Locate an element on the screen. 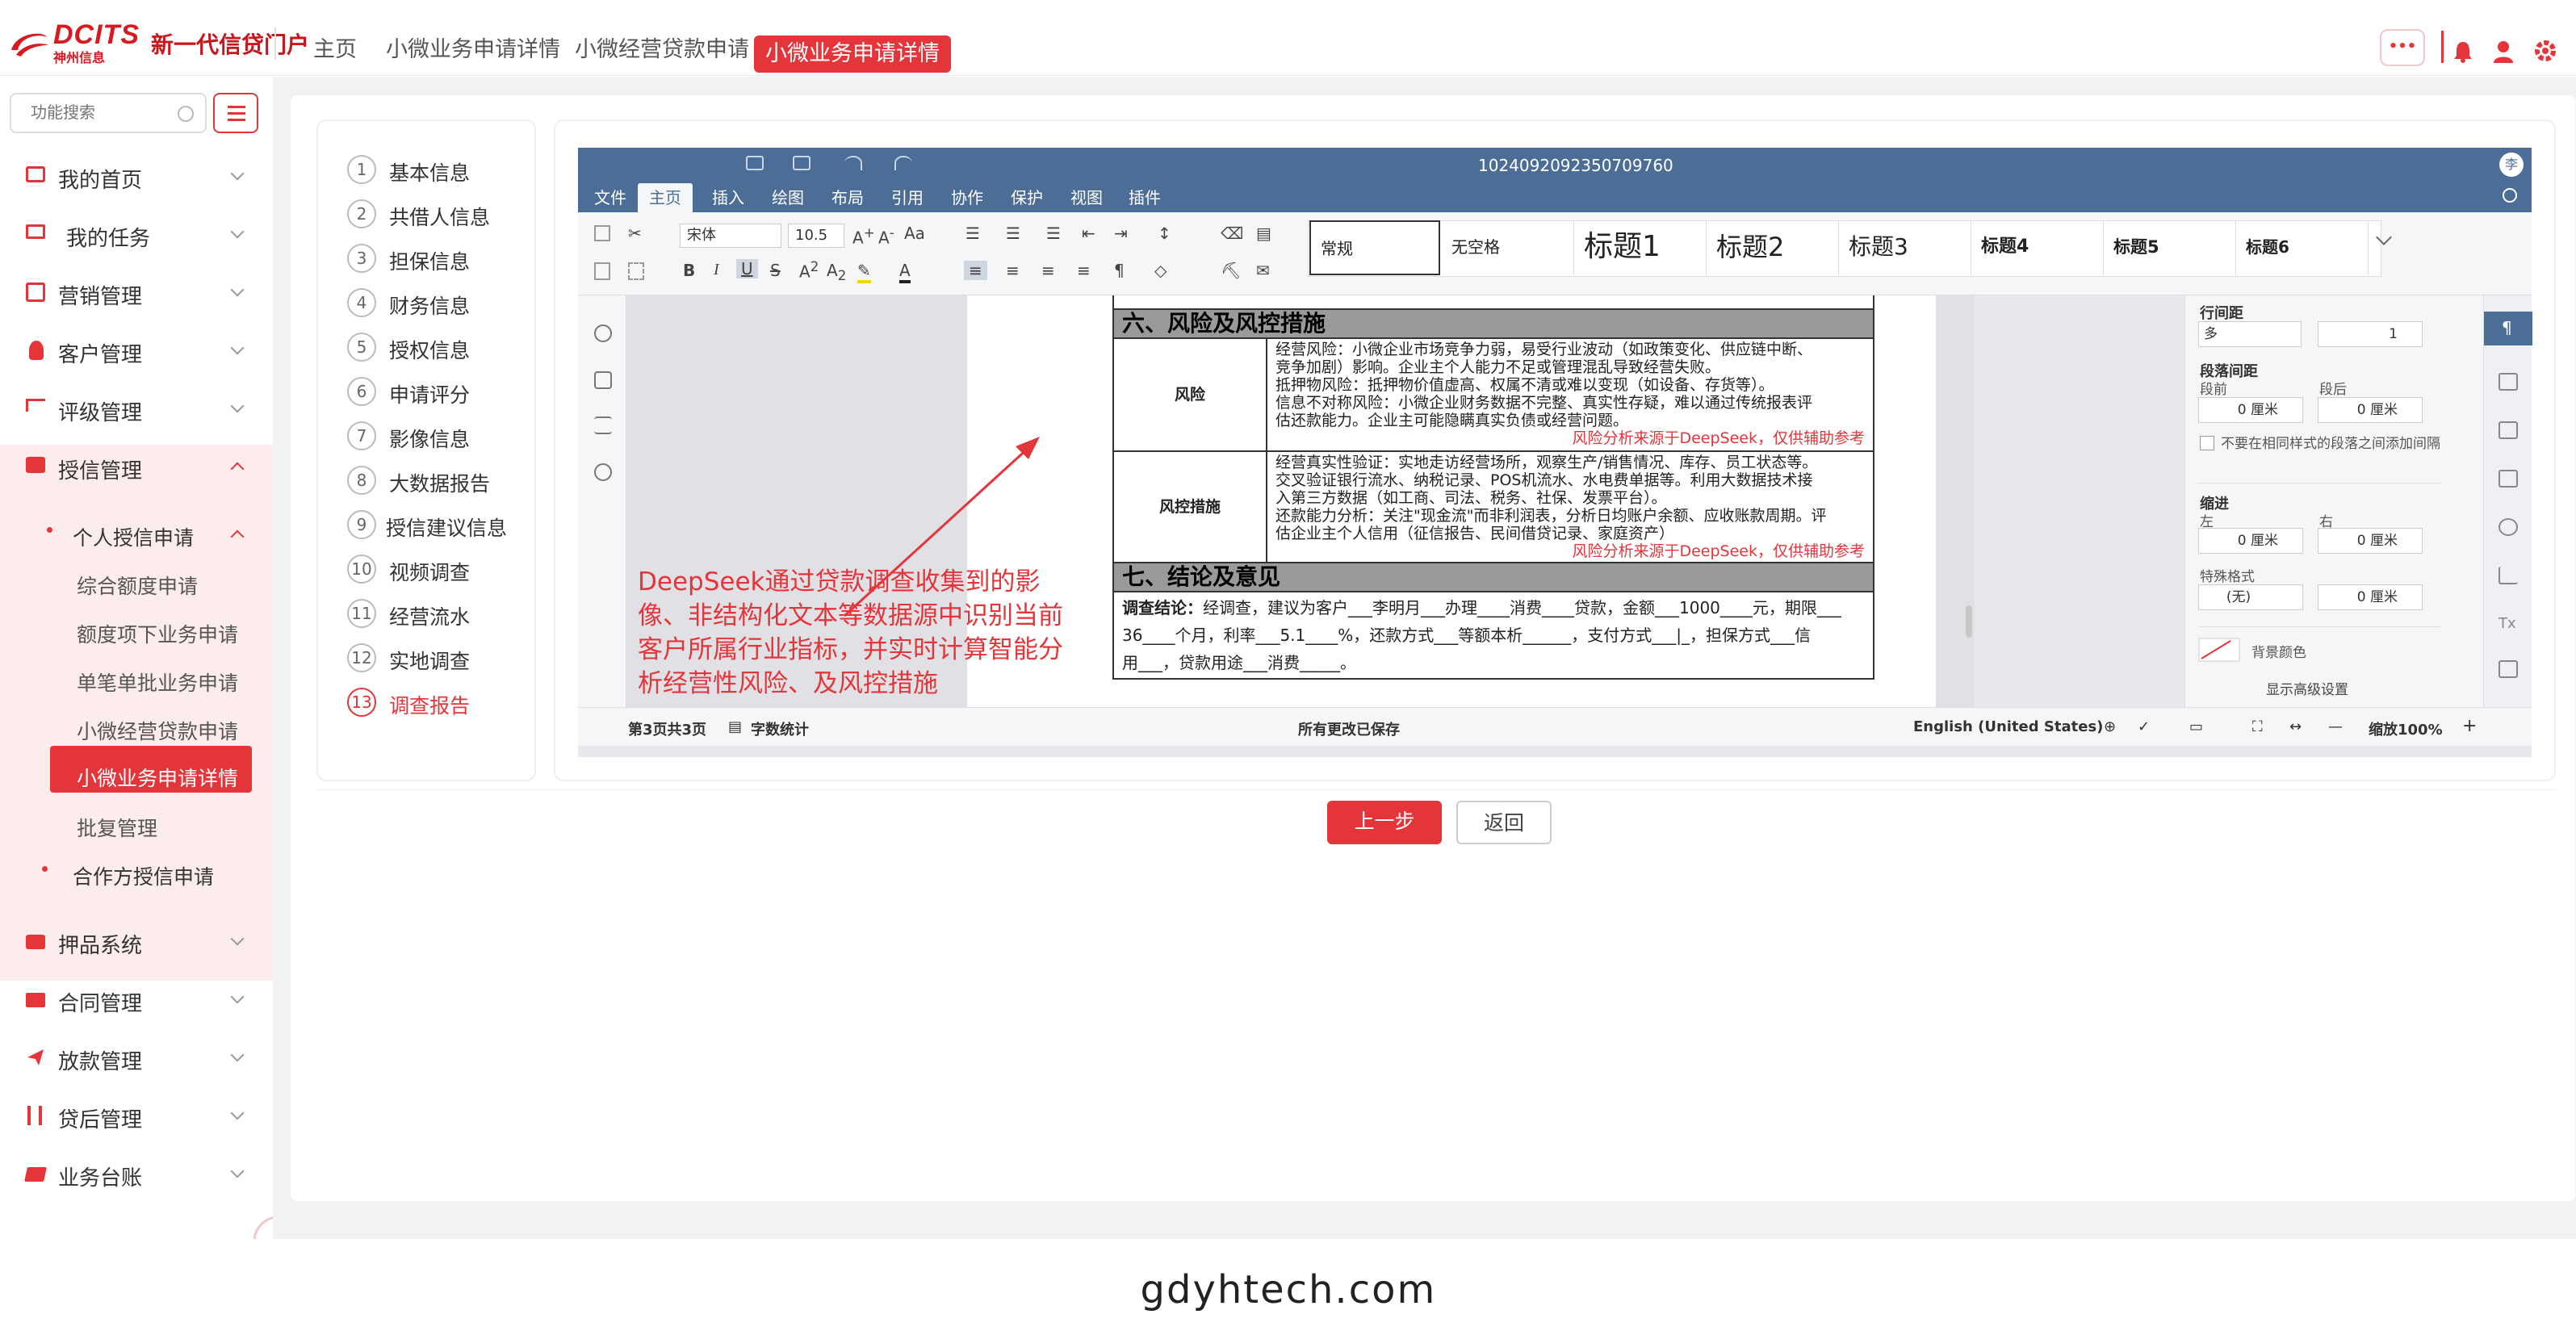  increase-indent-icon: ⇥ is located at coordinates (1121, 233).